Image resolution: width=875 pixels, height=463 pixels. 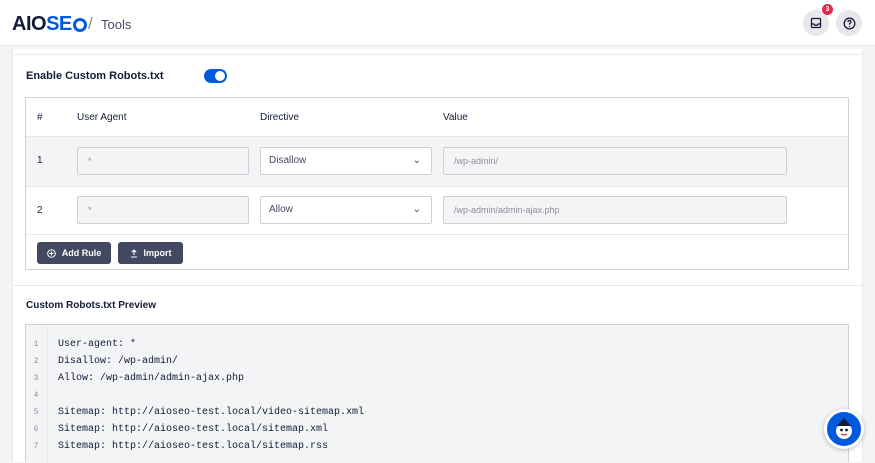 I want to click on add-rule-button: Add Rule, so click(x=74, y=253).